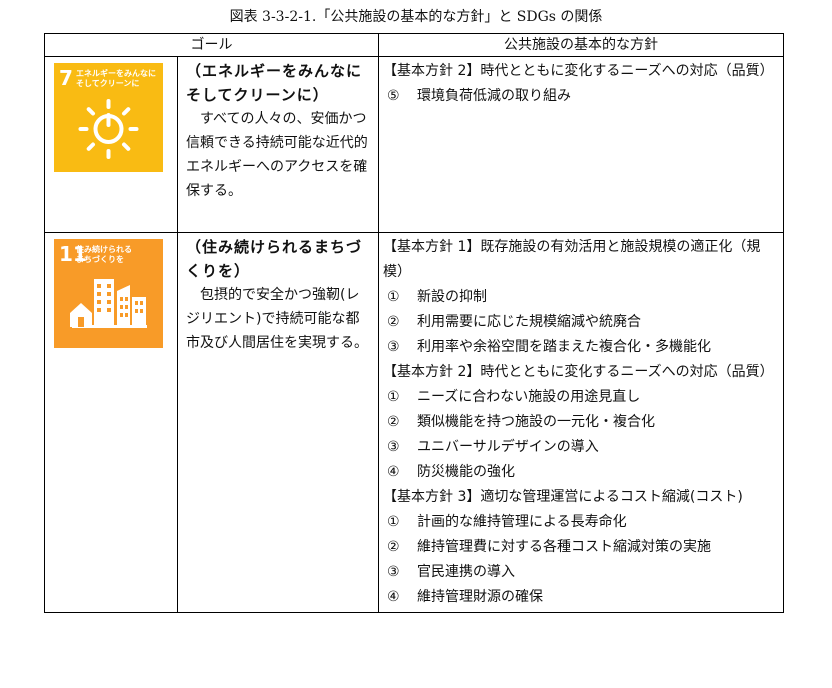 The width and height of the screenshot is (832, 688). What do you see at coordinates (277, 319) in the screenshot?
I see `goal-description: 包摂的で安全かつ強靭(レジリエント)で持続可能な都市及び人間居住を実現する。` at bounding box center [277, 319].